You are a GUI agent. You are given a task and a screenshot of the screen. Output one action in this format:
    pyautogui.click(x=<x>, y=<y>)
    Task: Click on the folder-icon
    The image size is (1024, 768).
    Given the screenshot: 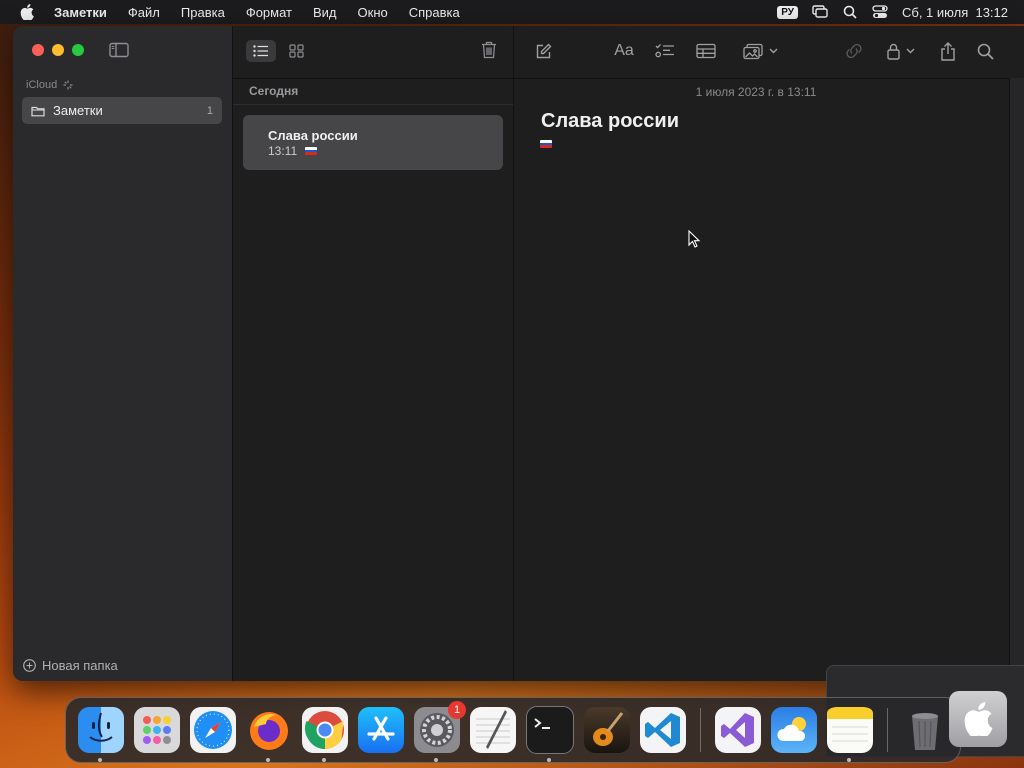 What is the action you would take?
    pyautogui.click(x=38, y=111)
    